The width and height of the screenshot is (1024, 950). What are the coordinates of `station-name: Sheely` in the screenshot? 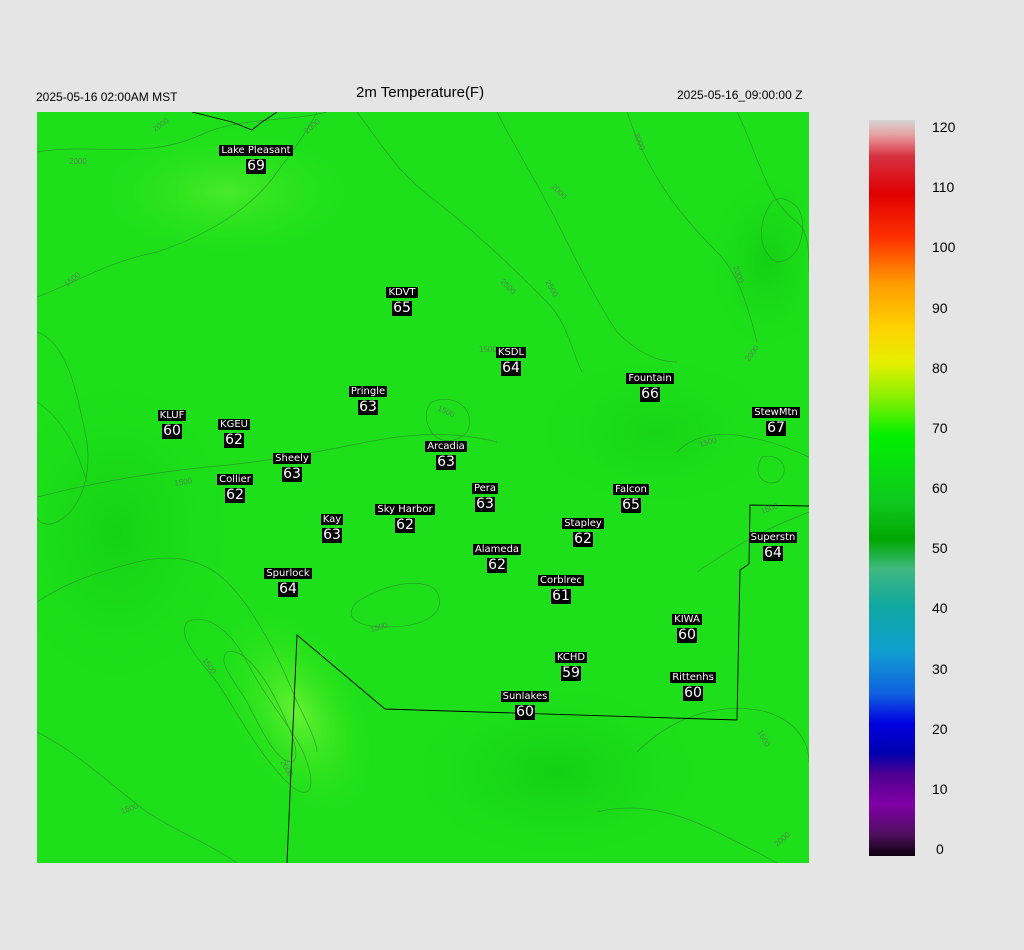 It's located at (292, 458).